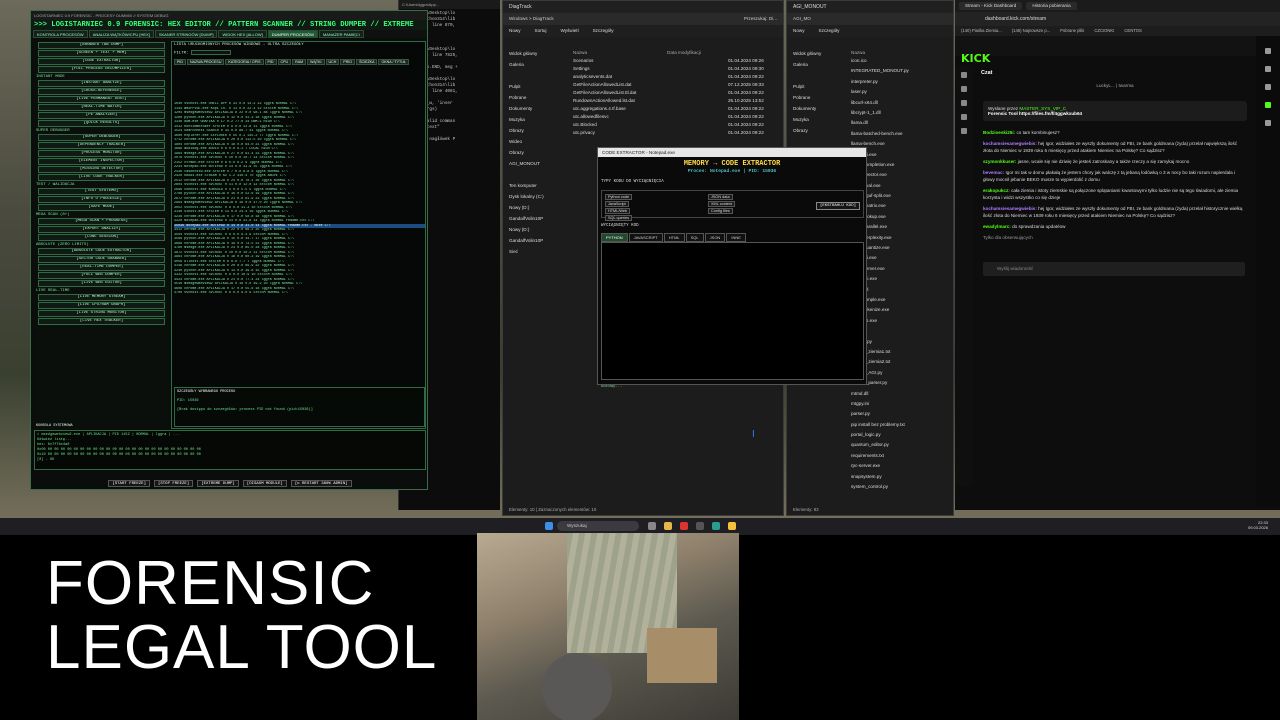  Describe the element at coordinates (1051, 6) in the screenshot. I see `browser-tab: Historia pobierania` at that location.